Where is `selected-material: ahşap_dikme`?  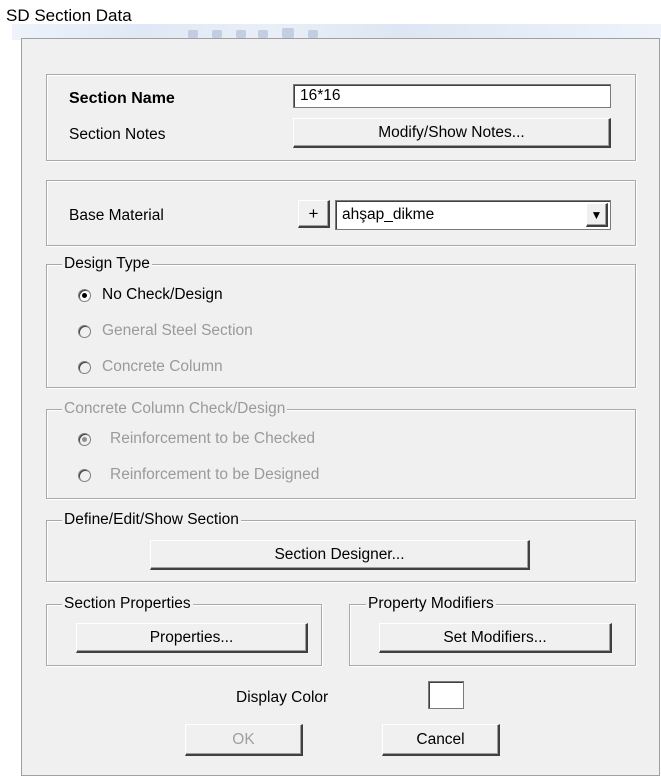
selected-material: ahşap_dikme is located at coordinates (388, 214).